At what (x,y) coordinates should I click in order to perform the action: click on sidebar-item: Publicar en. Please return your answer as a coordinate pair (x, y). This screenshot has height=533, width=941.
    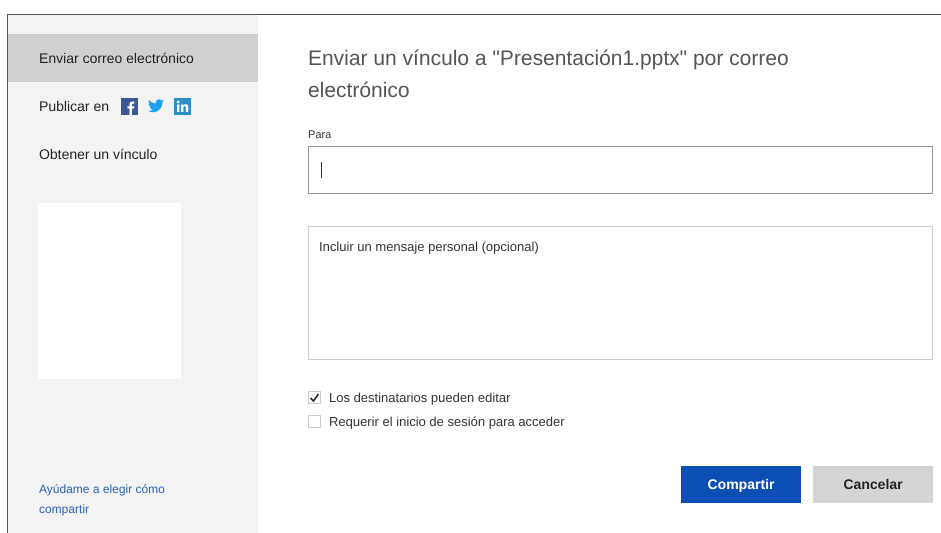
    Looking at the image, I should click on (133, 106).